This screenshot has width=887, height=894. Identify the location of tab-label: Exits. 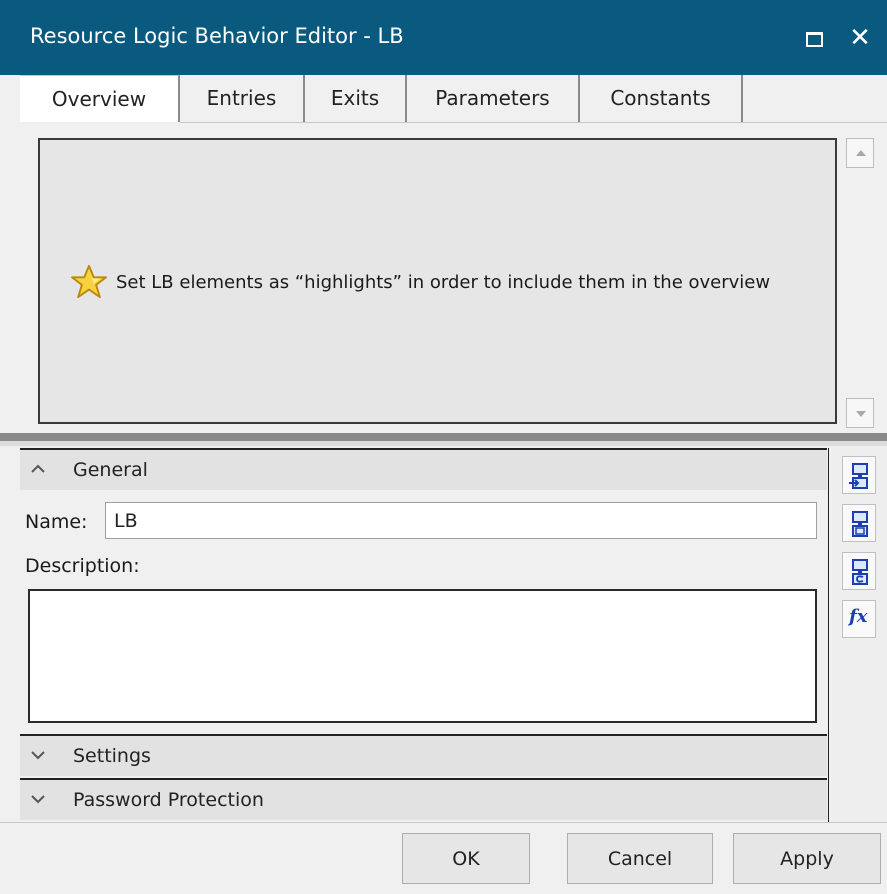
(355, 98).